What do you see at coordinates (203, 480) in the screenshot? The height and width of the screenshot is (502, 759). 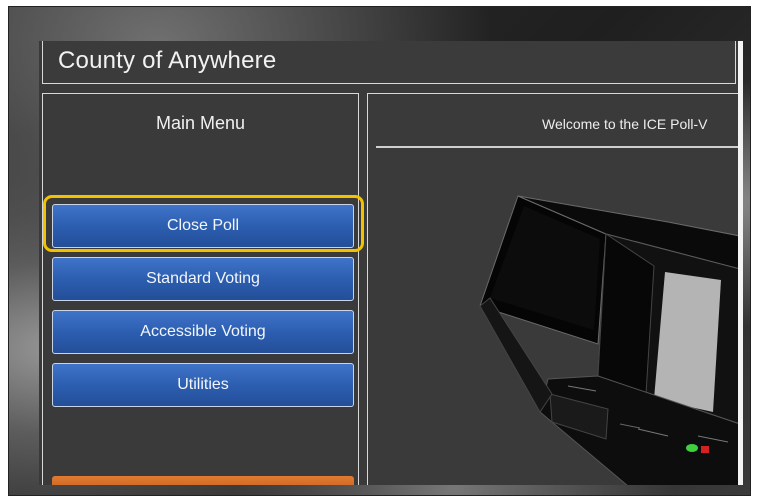 I see `orange-action-button` at bounding box center [203, 480].